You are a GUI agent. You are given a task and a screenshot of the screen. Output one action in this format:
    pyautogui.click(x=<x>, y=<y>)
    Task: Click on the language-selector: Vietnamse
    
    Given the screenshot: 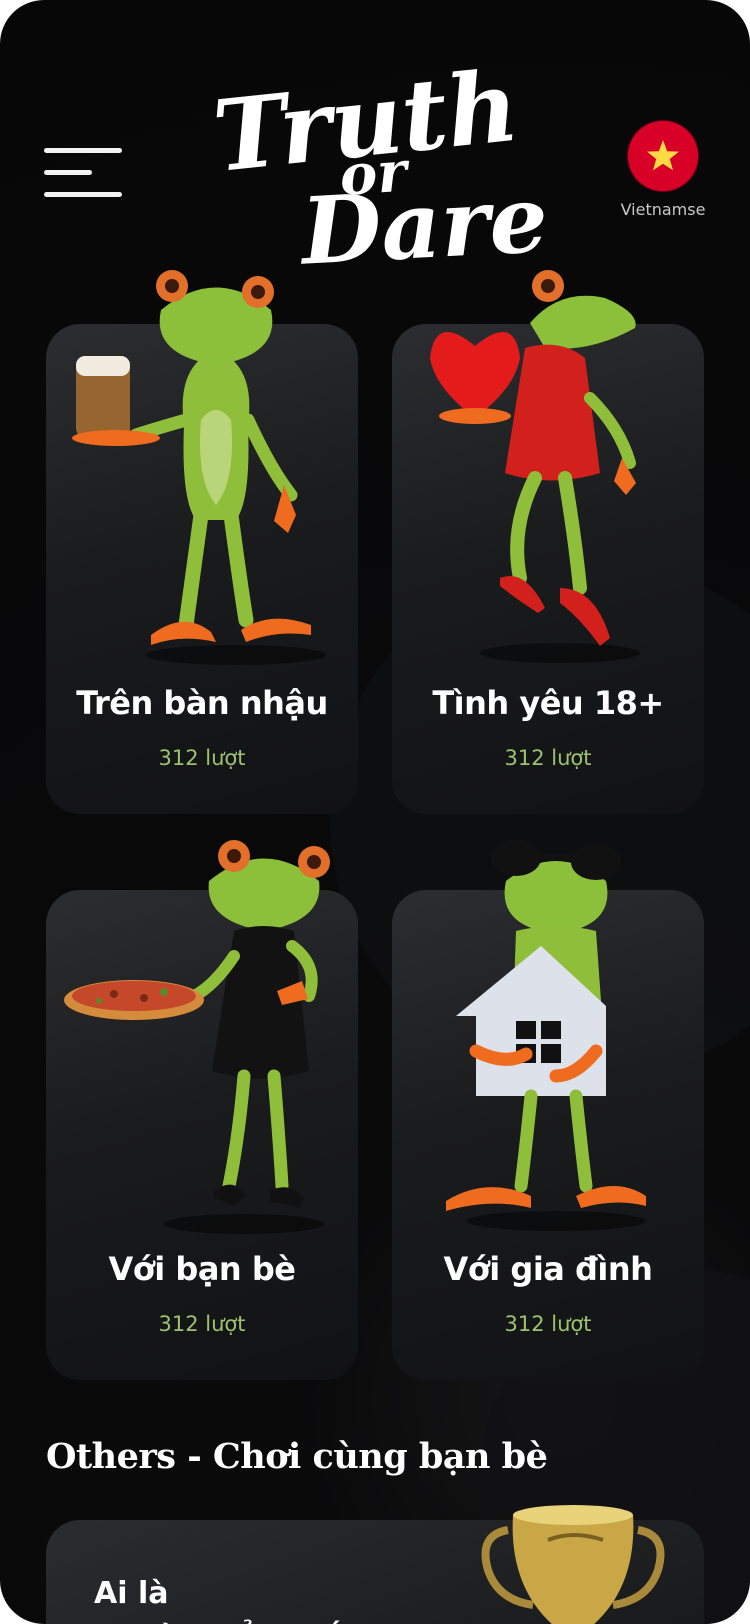 What is the action you would take?
    pyautogui.click(x=663, y=169)
    